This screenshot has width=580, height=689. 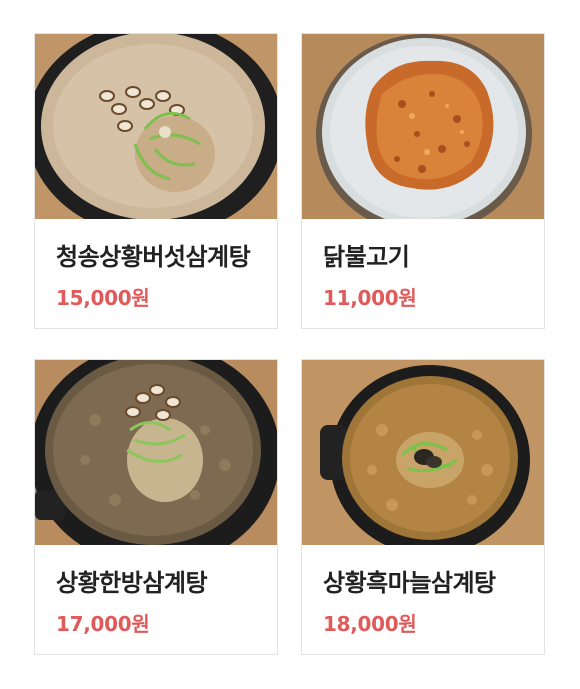 I want to click on menu-item-name: 상황흑마늘삼계탕, so click(x=409, y=583).